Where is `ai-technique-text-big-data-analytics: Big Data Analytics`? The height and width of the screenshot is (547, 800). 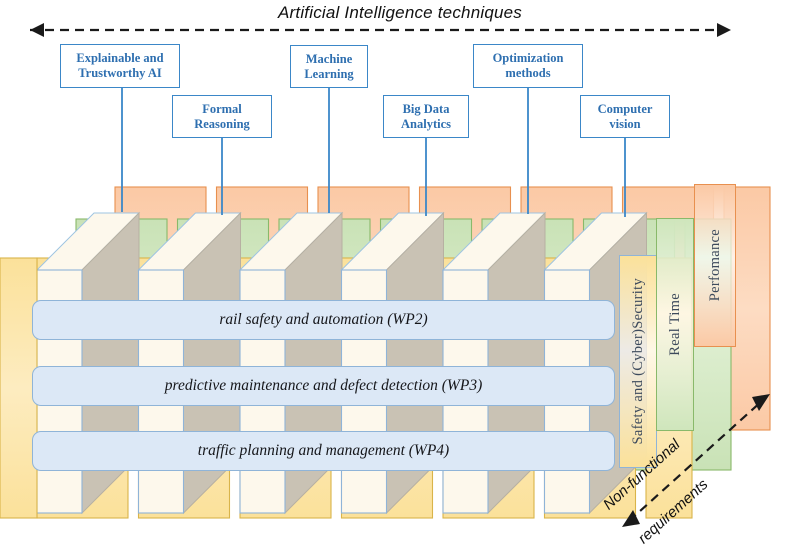 ai-technique-text-big-data-analytics: Big Data Analytics is located at coordinates (426, 117).